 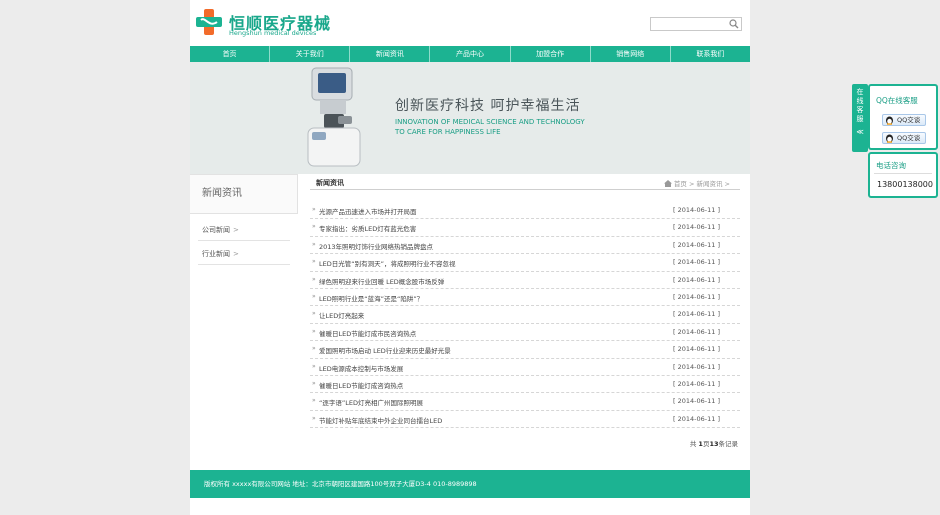 I want to click on online-service-tab: 在 线 客 服 ≪, so click(x=860, y=118).